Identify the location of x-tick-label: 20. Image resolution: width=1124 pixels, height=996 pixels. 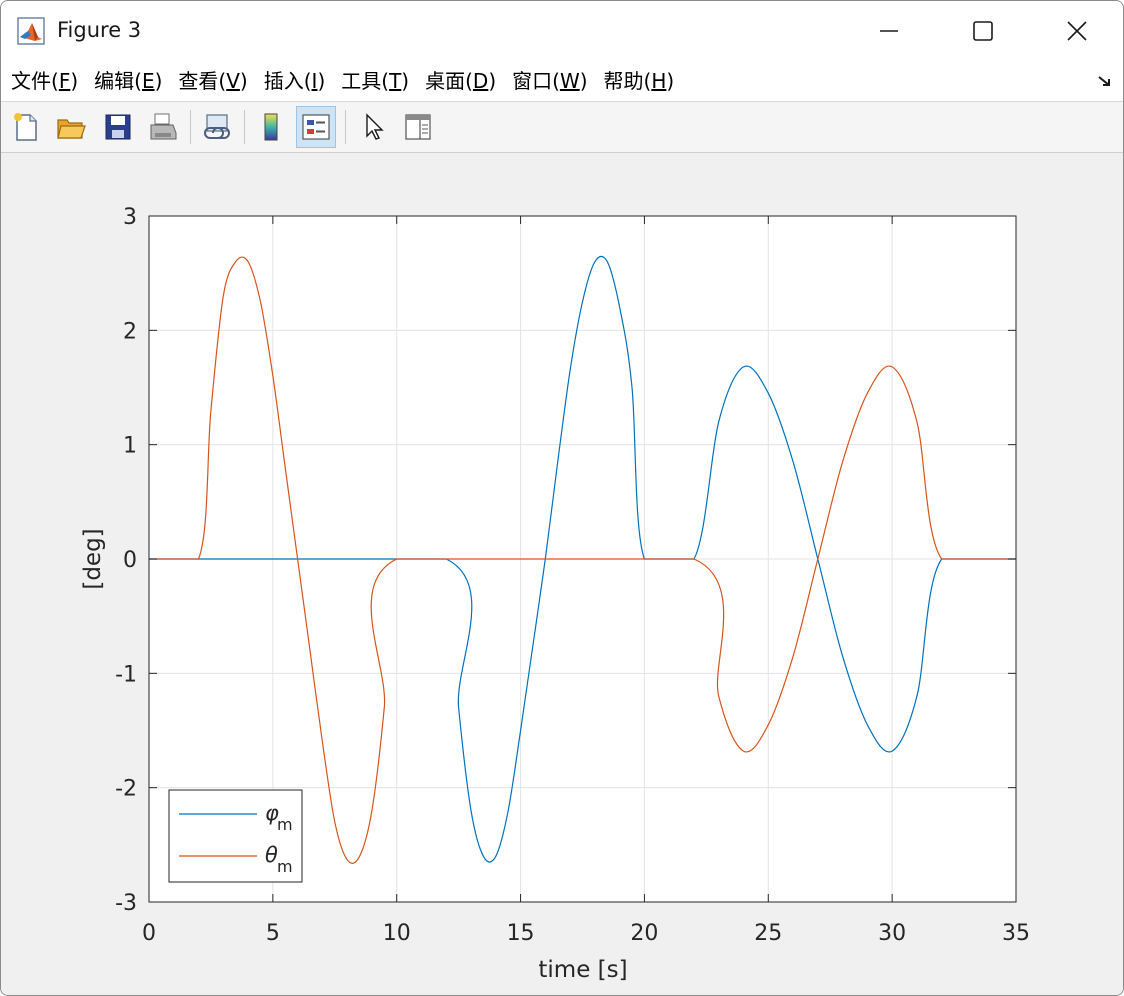
(644, 933).